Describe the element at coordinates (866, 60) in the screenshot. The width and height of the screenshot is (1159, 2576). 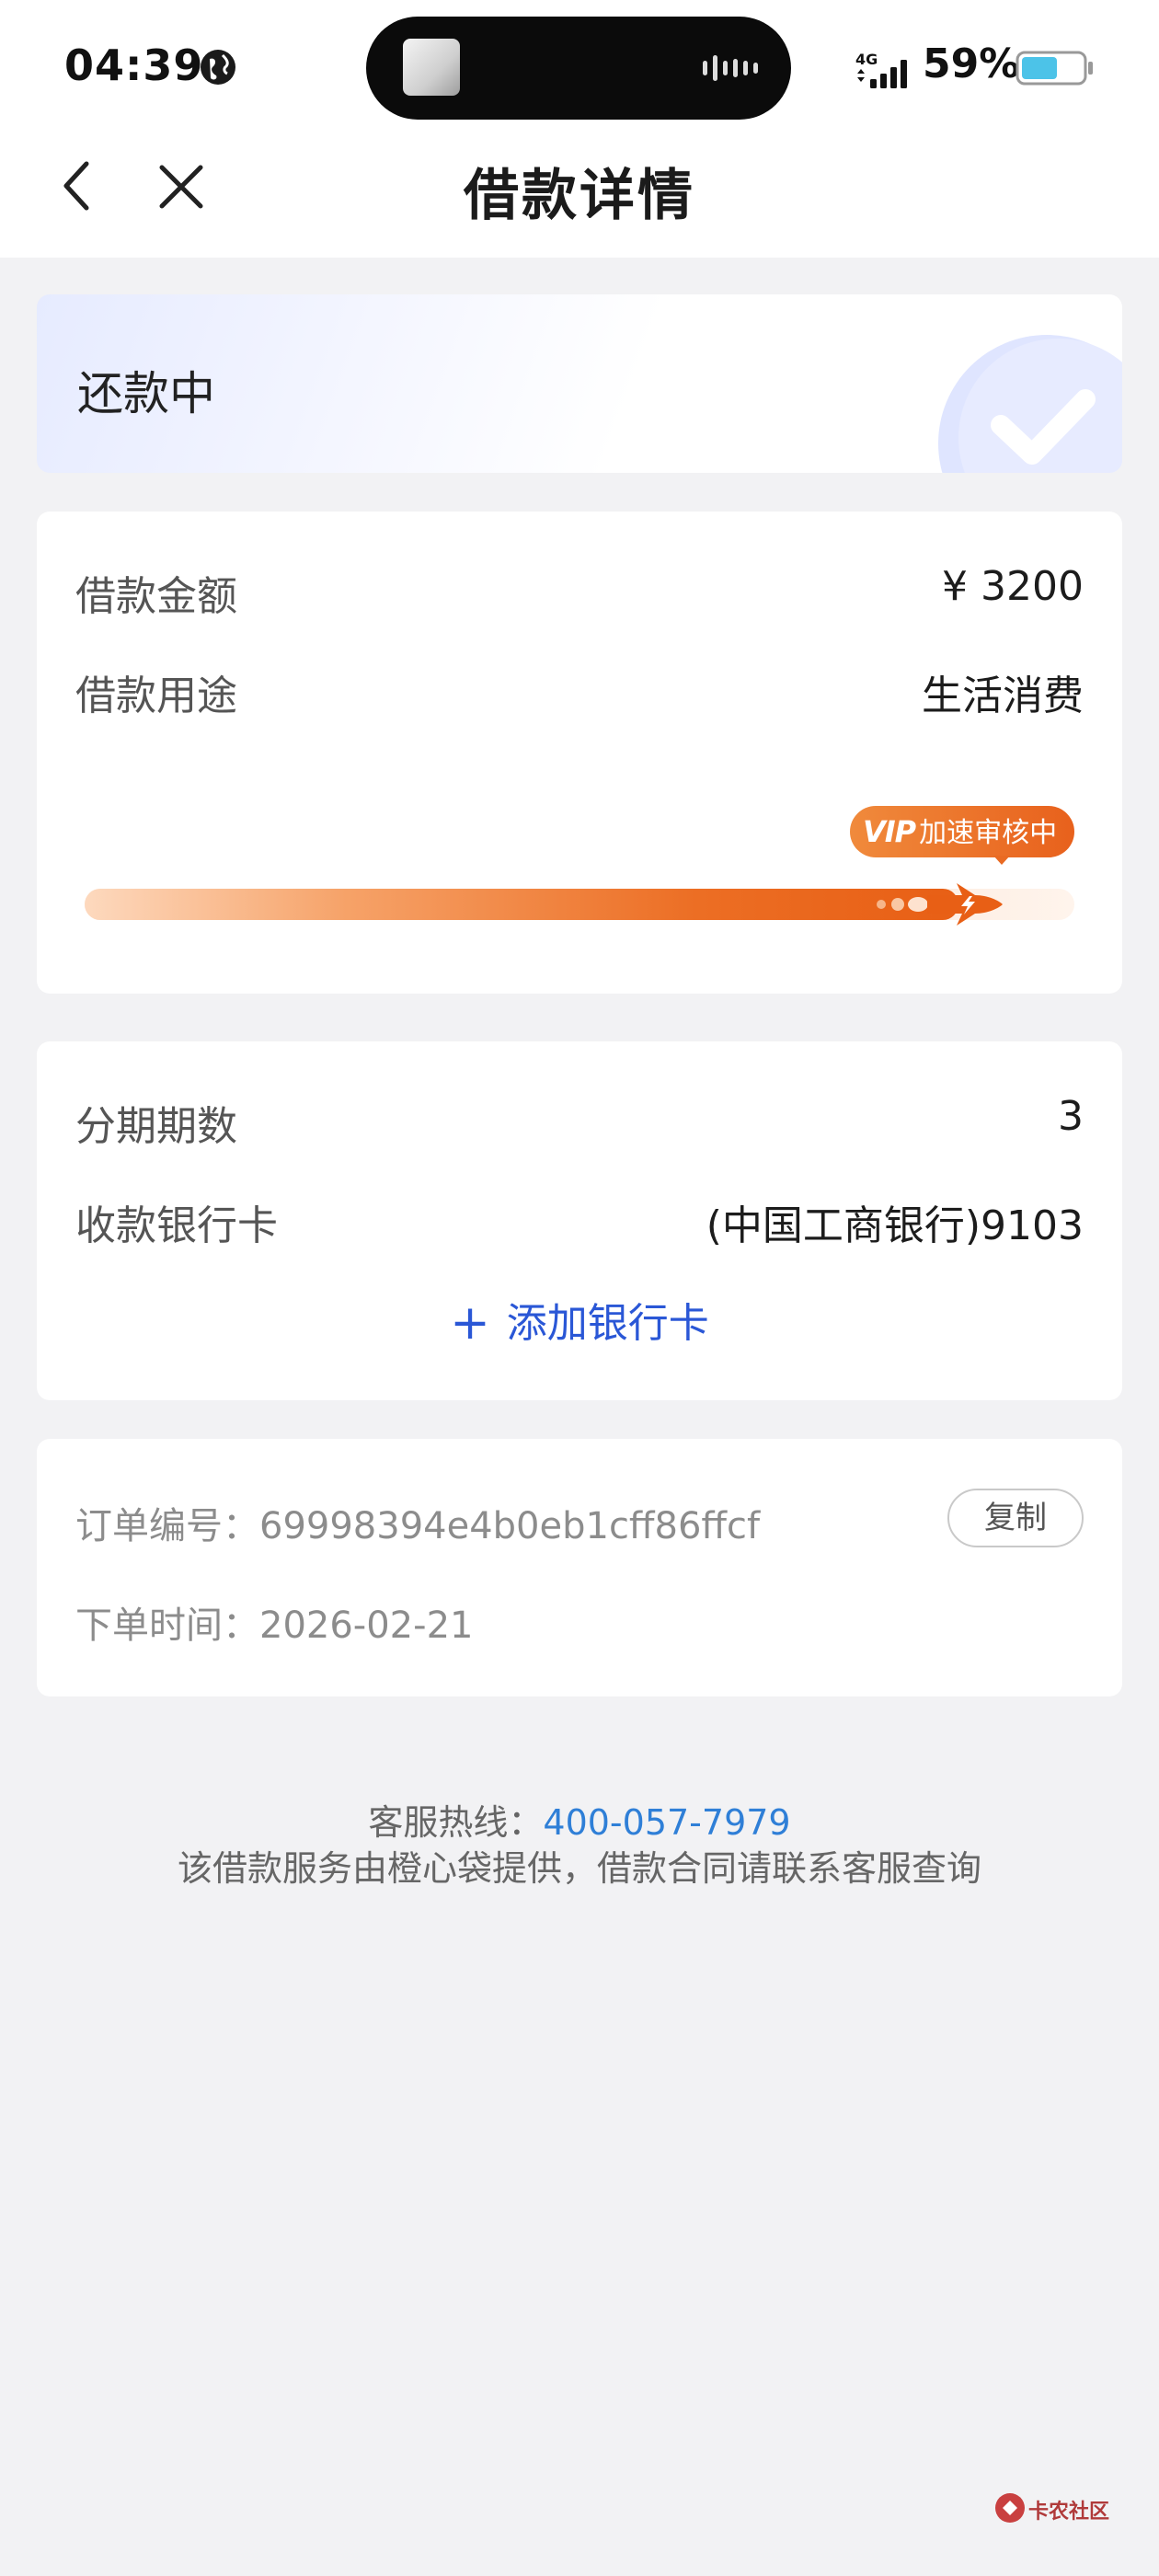
I see `network-type: 4G` at that location.